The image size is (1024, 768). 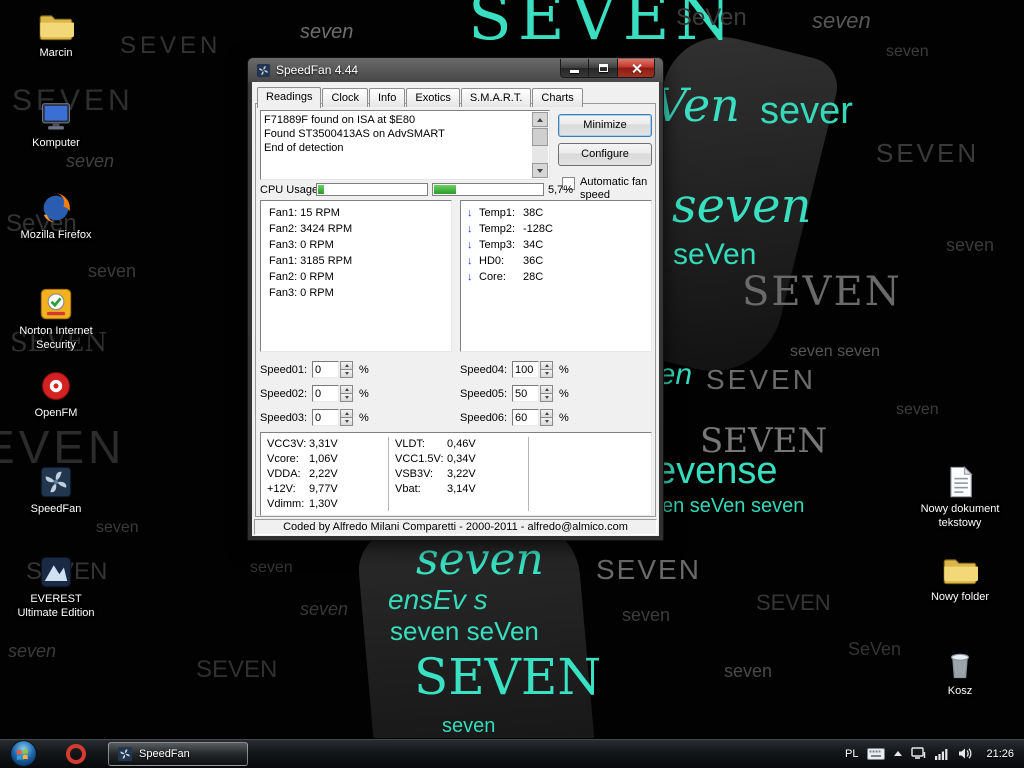 I want to click on desktop-icon-openfm: OpenFM, so click(x=56, y=394).